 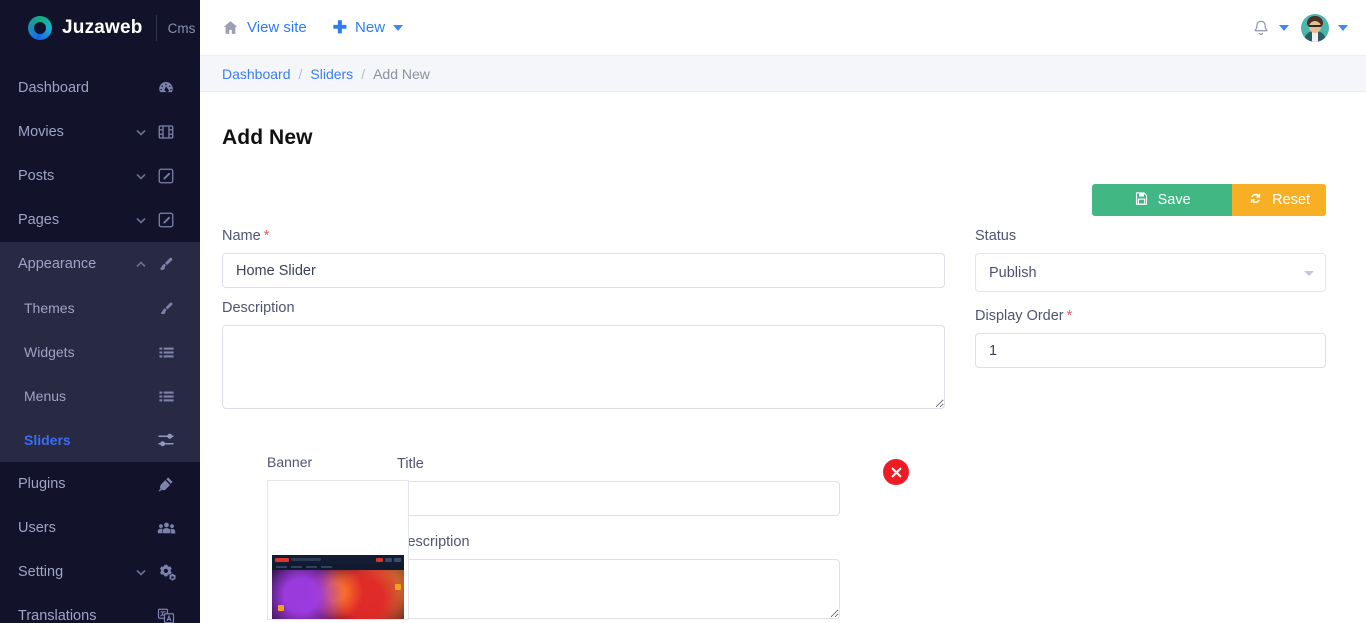 I want to click on preview-site-header, so click(x=338, y=560).